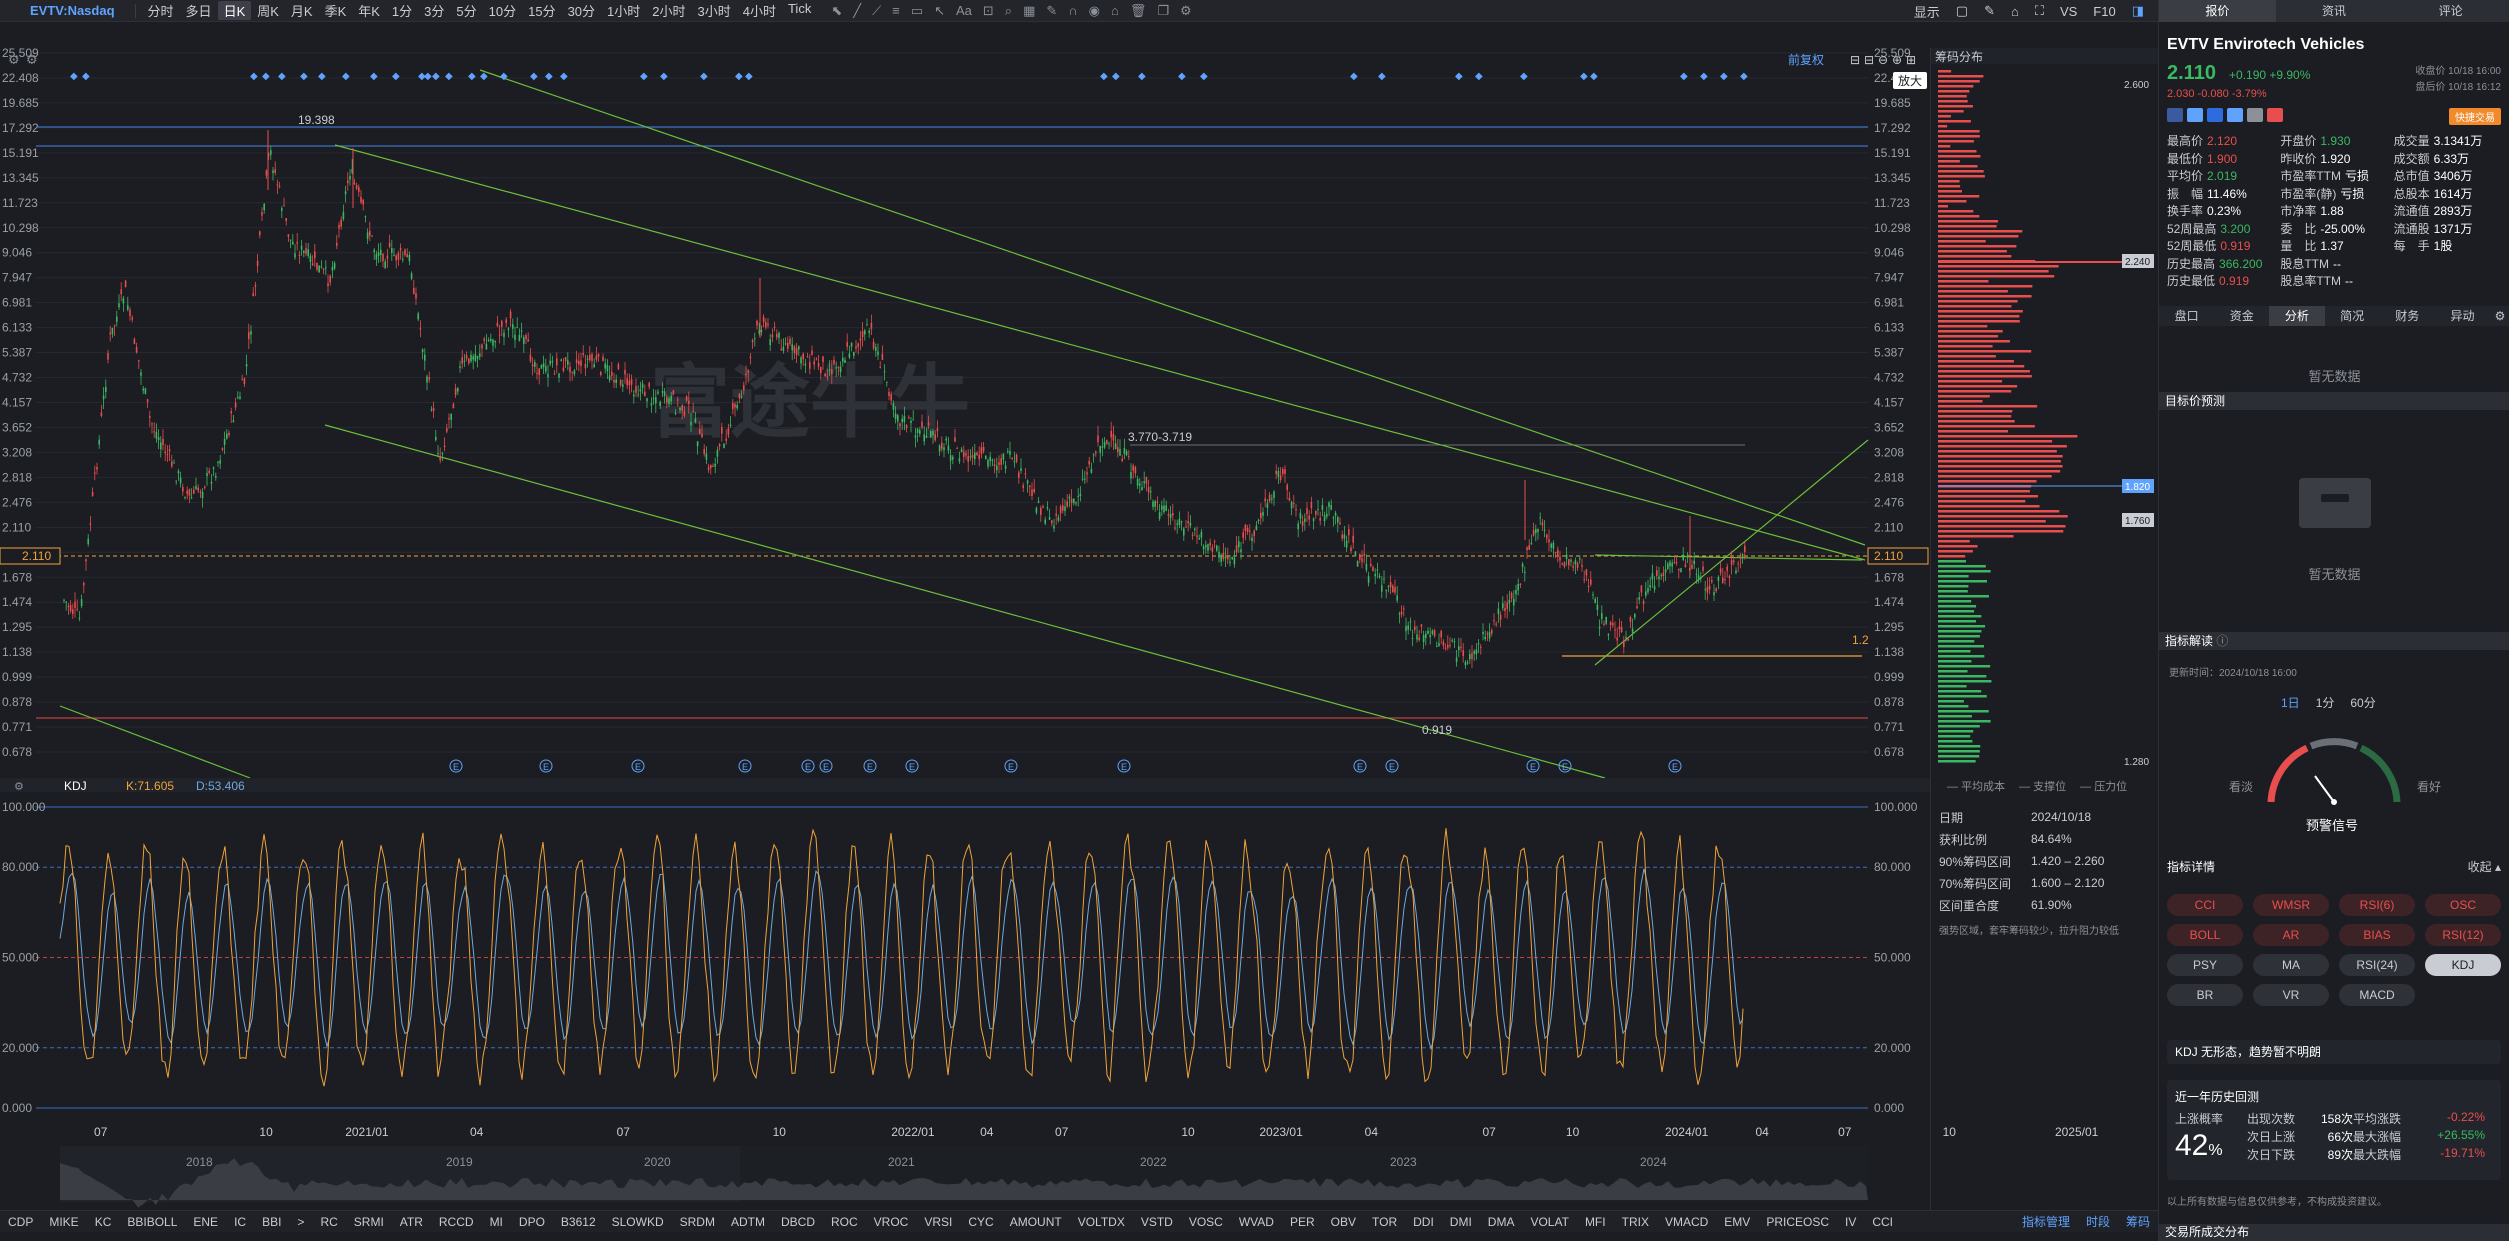  What do you see at coordinates (2205, 935) in the screenshot?
I see `indicator-pill: BOLL` at bounding box center [2205, 935].